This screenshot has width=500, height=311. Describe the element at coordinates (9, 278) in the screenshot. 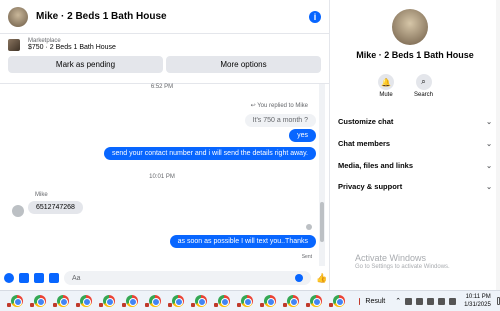

I see `plus-icon` at that location.